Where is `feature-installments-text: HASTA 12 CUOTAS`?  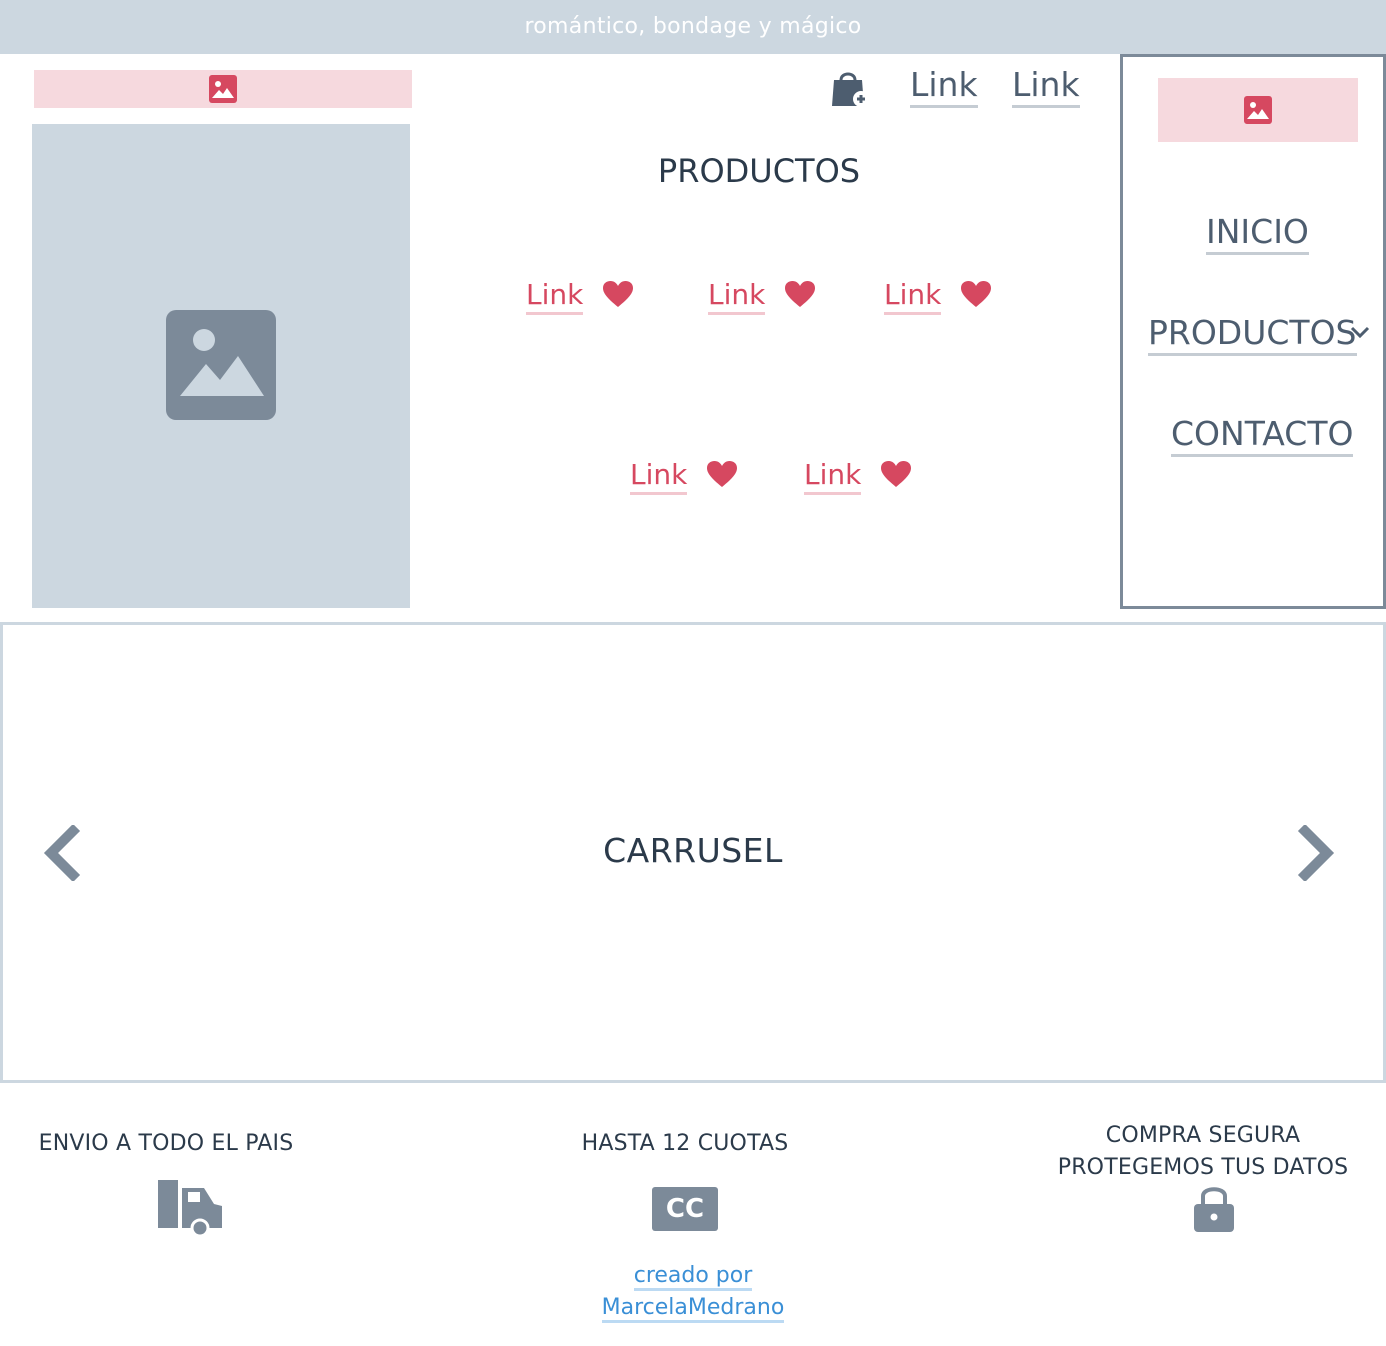 feature-installments-text: HASTA 12 CUOTAS is located at coordinates (685, 1143).